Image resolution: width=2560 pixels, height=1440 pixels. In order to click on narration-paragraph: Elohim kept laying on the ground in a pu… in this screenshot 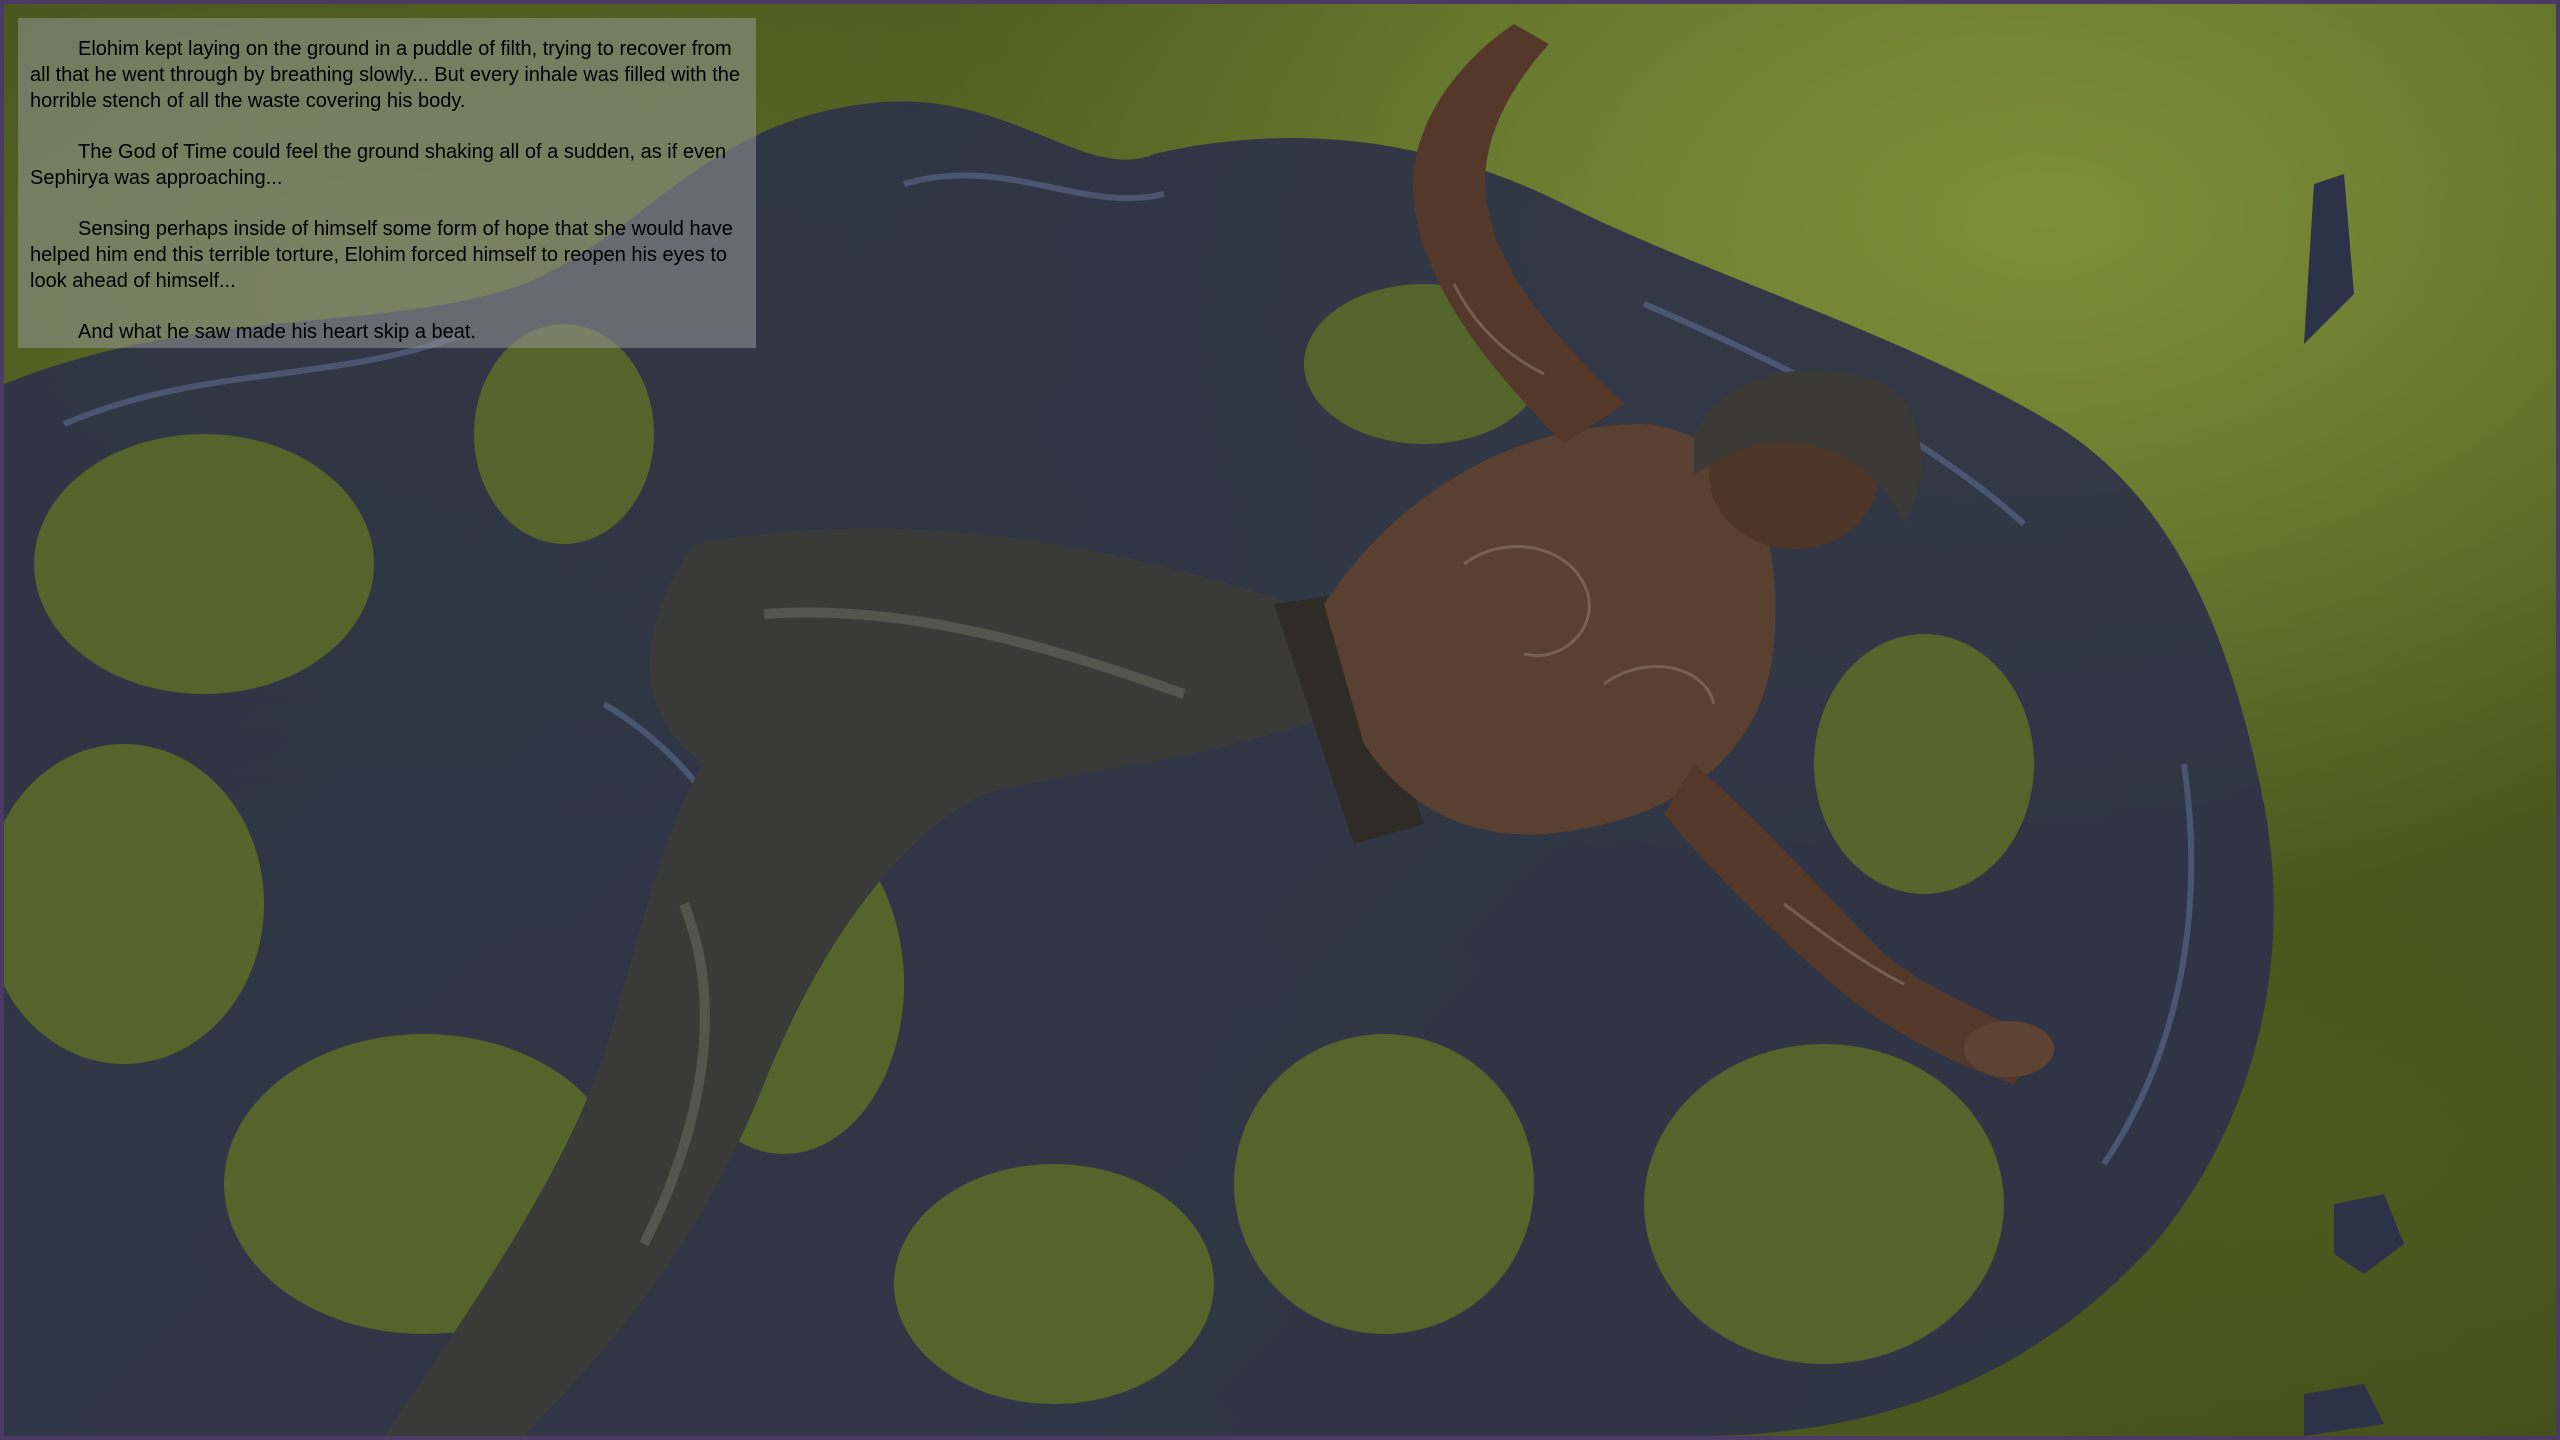, I will do `click(385, 75)`.